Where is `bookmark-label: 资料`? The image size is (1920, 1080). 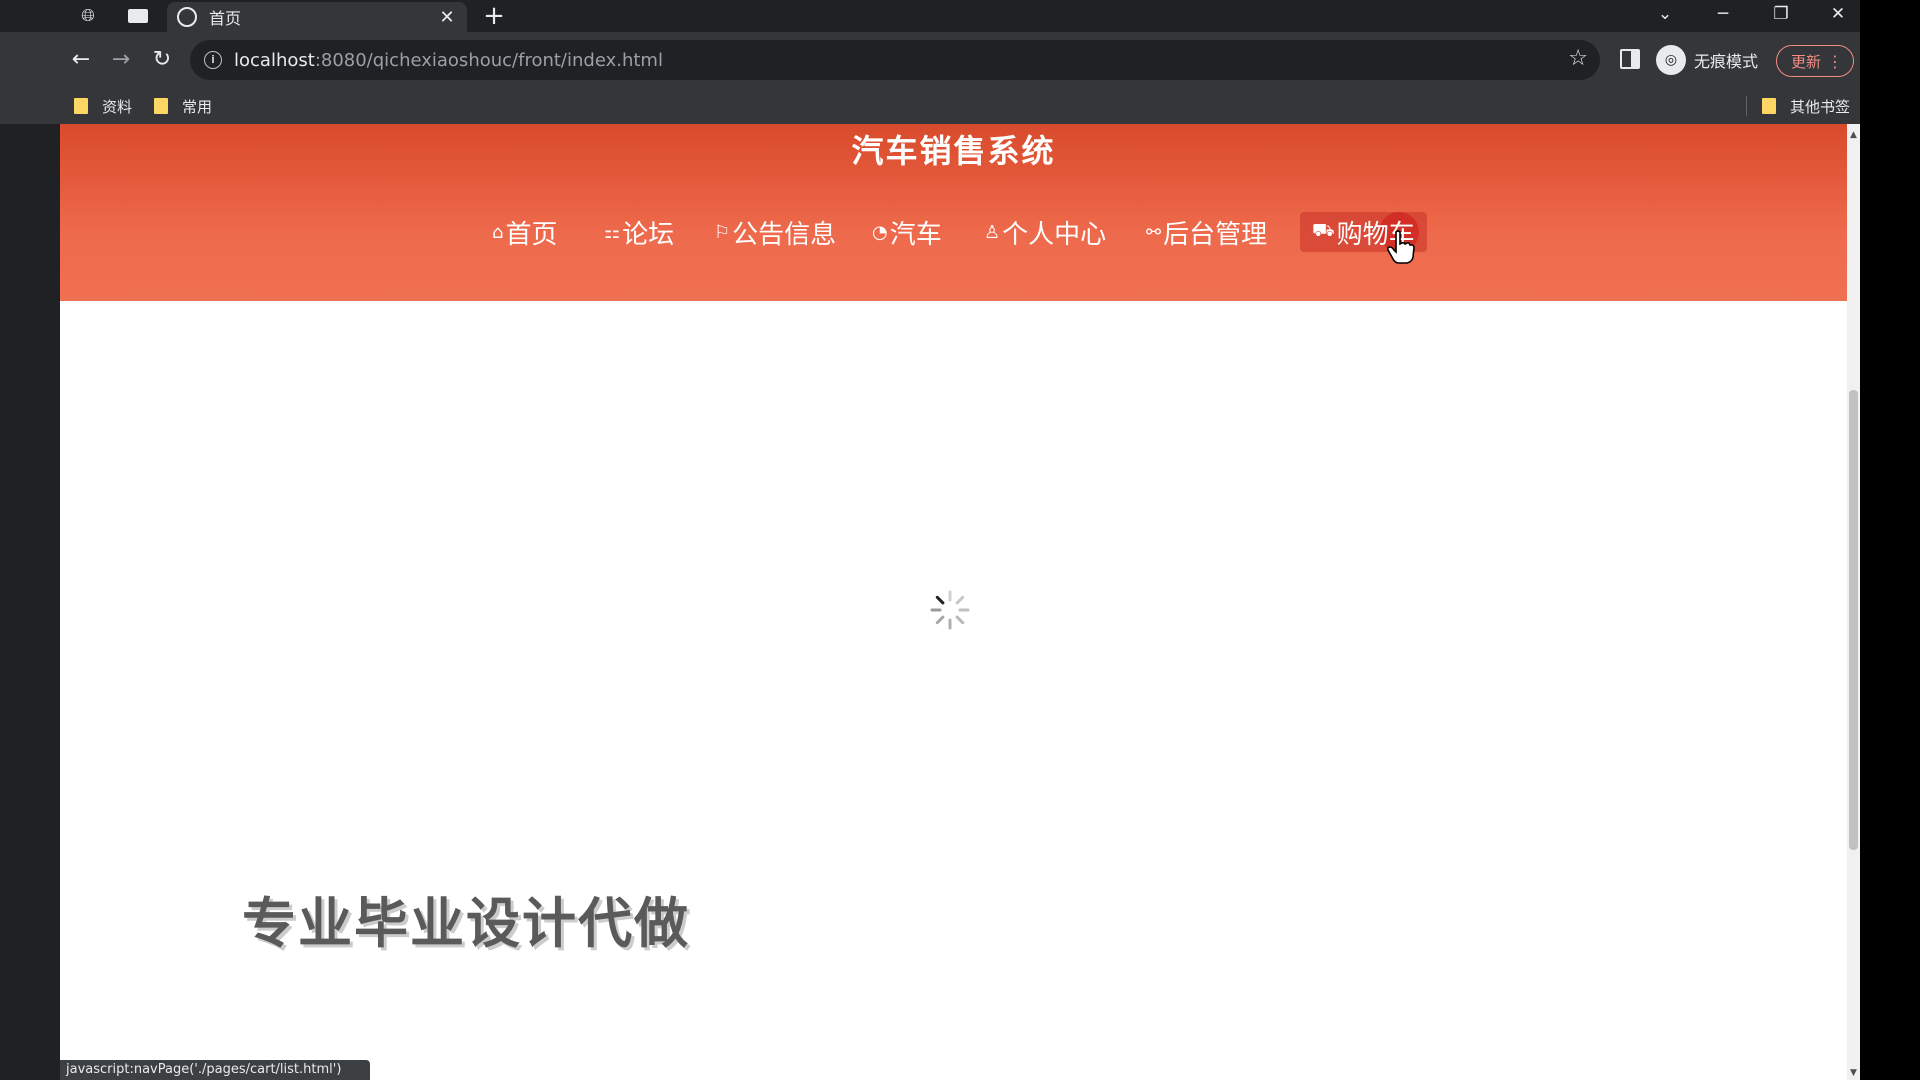 bookmark-label: 资料 is located at coordinates (117, 106).